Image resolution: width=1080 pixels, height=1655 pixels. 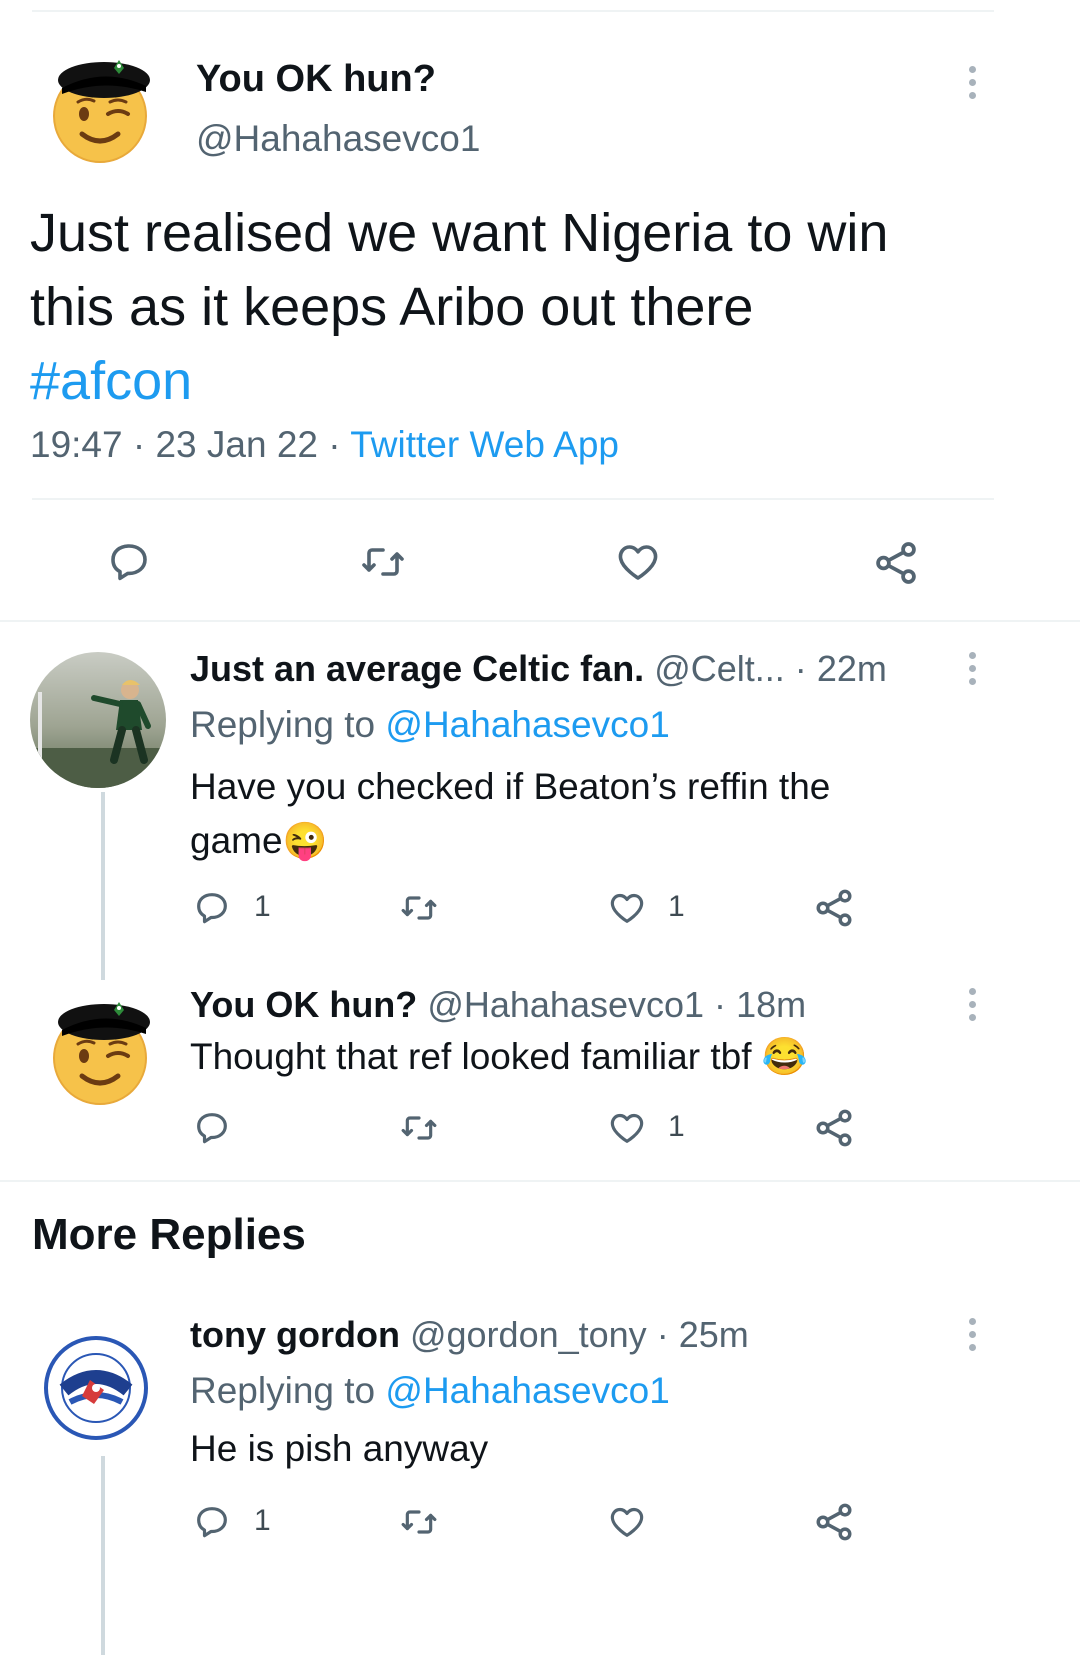 I want to click on tweet-time: 19:47, so click(x=76, y=444).